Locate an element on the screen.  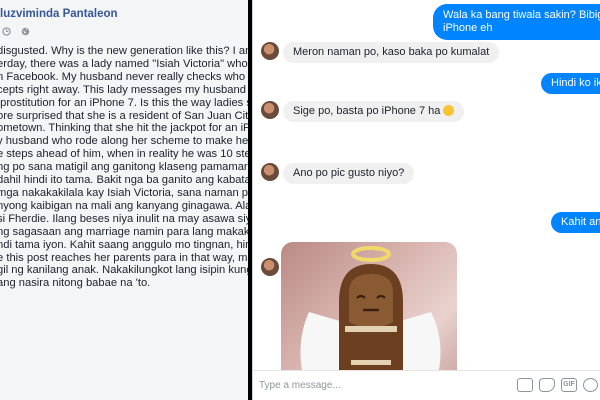
message-input is located at coordinates (379, 385).